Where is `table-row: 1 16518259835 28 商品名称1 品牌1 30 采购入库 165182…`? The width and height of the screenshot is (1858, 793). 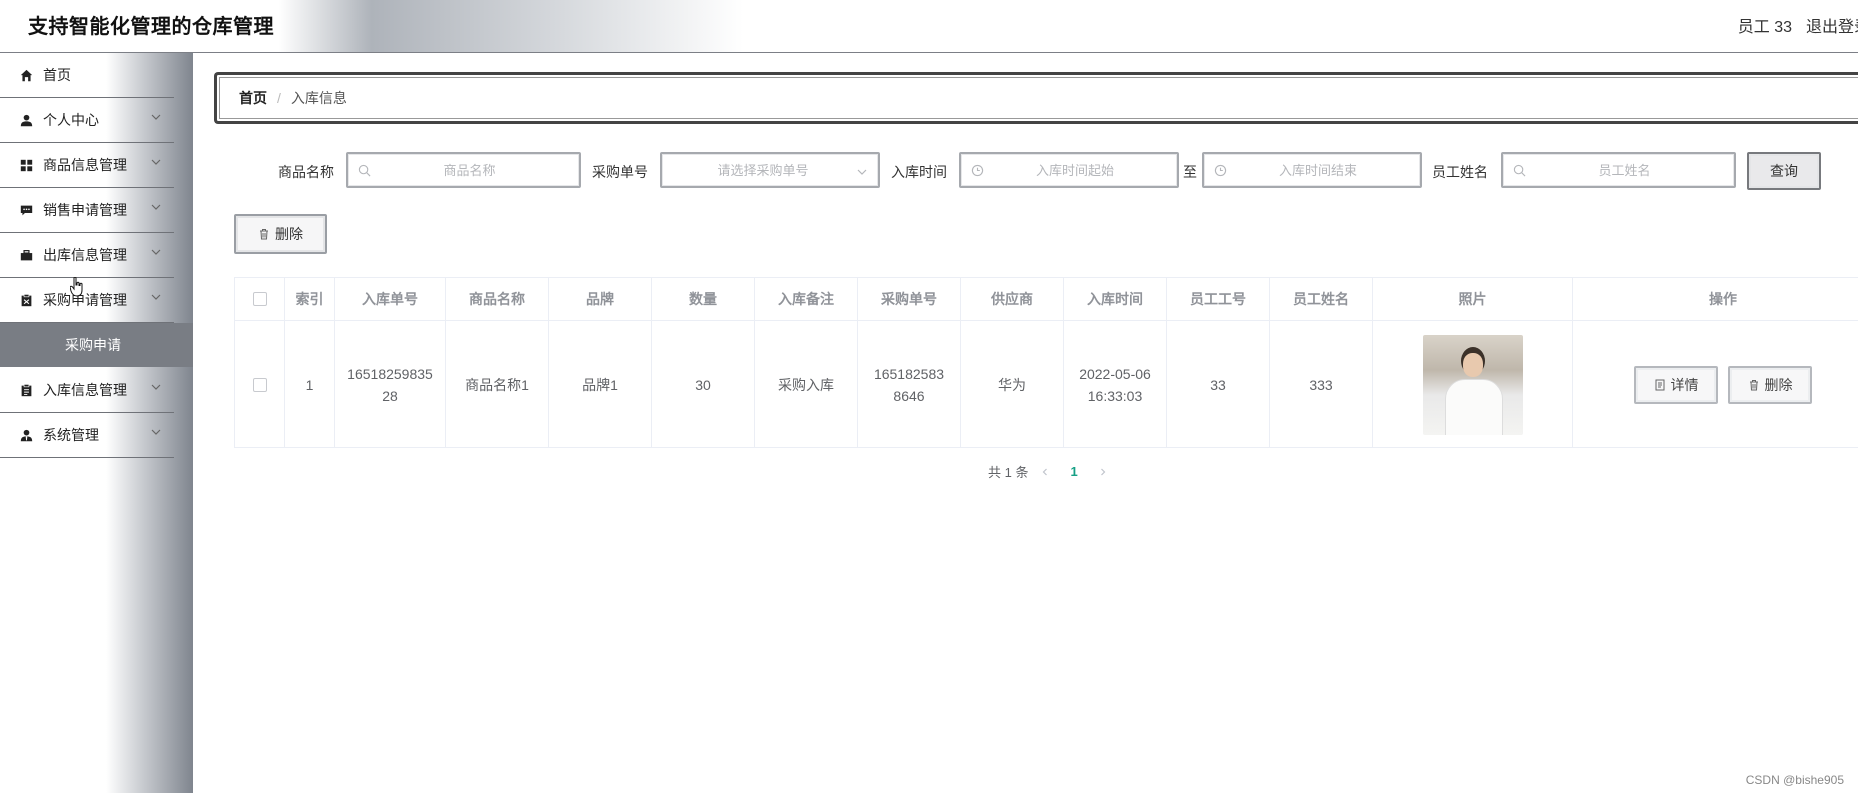
table-row: 1 16518259835 28 商品名称1 品牌1 30 采购入库 165182… is located at coordinates (1046, 384).